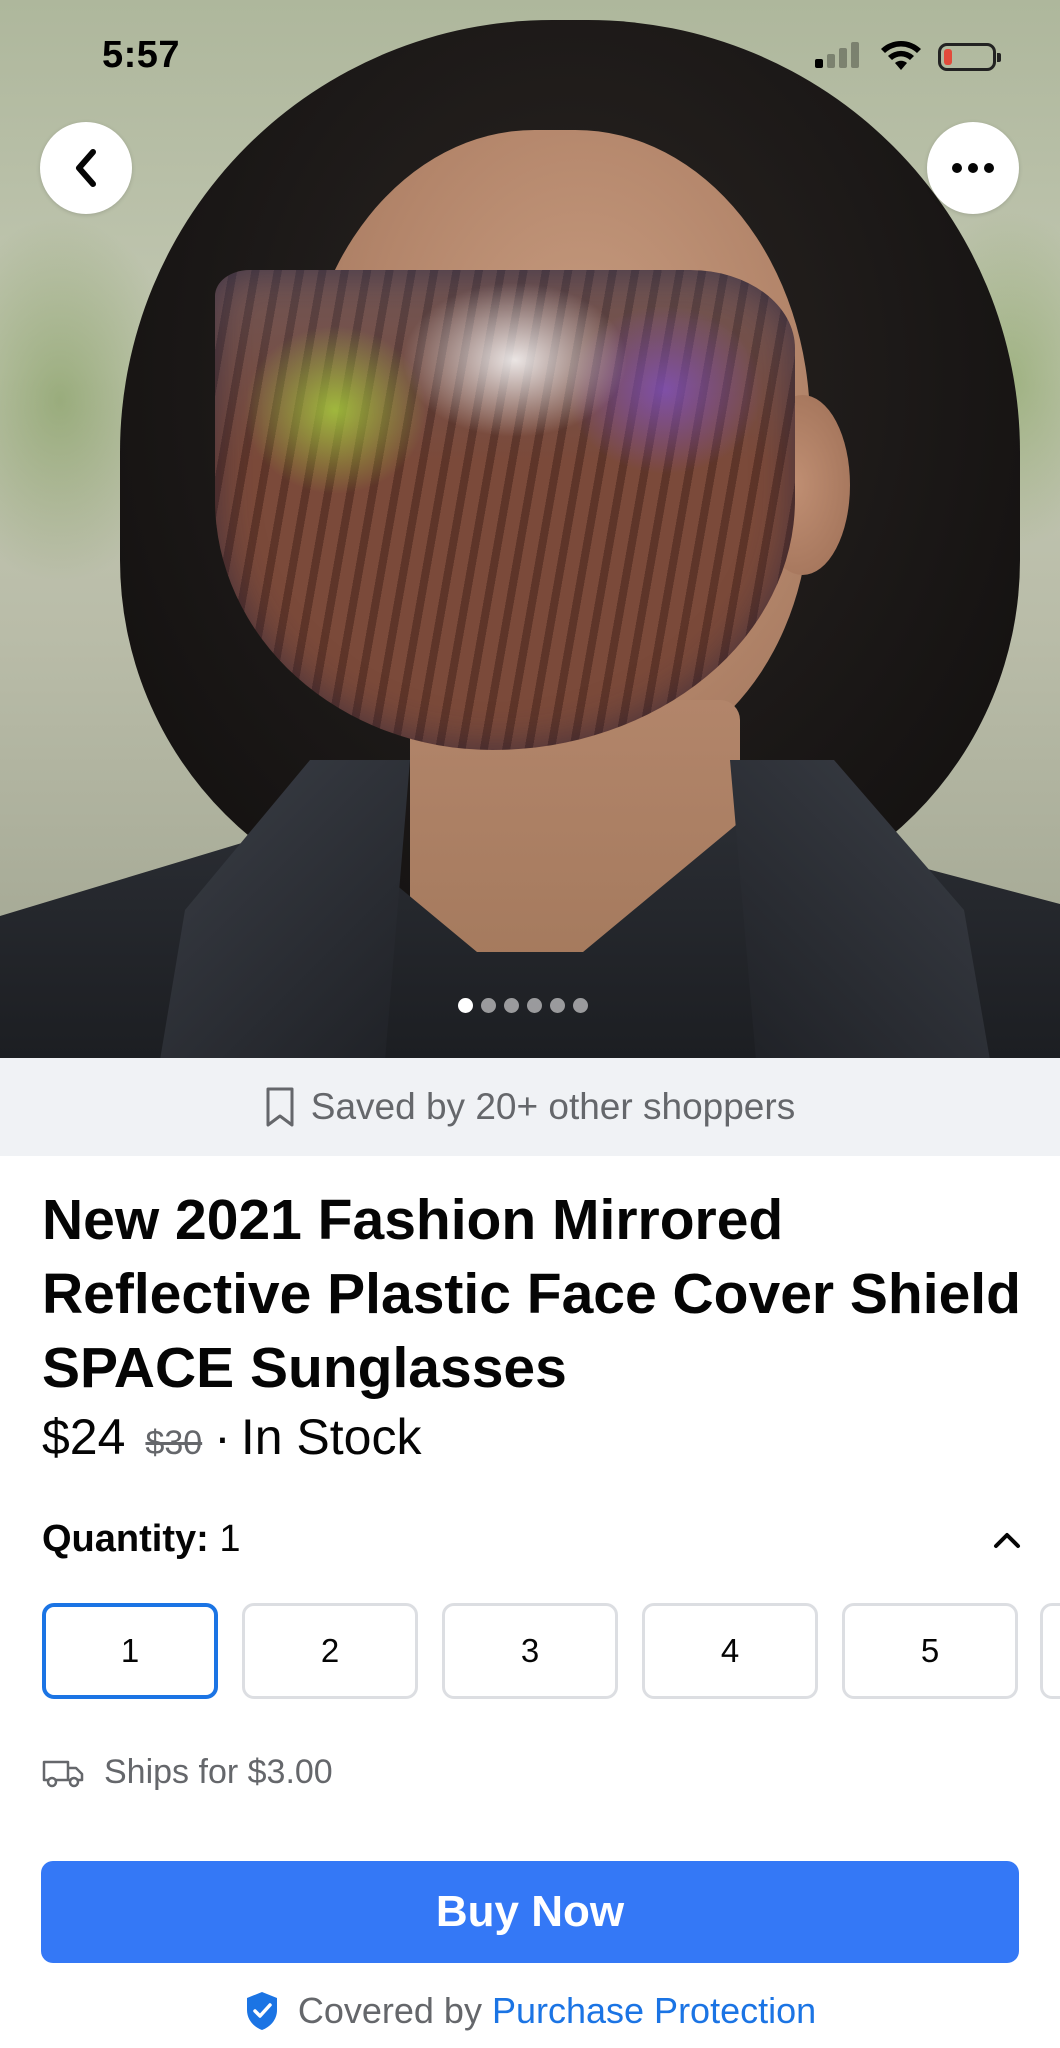  Describe the element at coordinates (530, 1651) in the screenshot. I see `quantity-option-3: 3` at that location.